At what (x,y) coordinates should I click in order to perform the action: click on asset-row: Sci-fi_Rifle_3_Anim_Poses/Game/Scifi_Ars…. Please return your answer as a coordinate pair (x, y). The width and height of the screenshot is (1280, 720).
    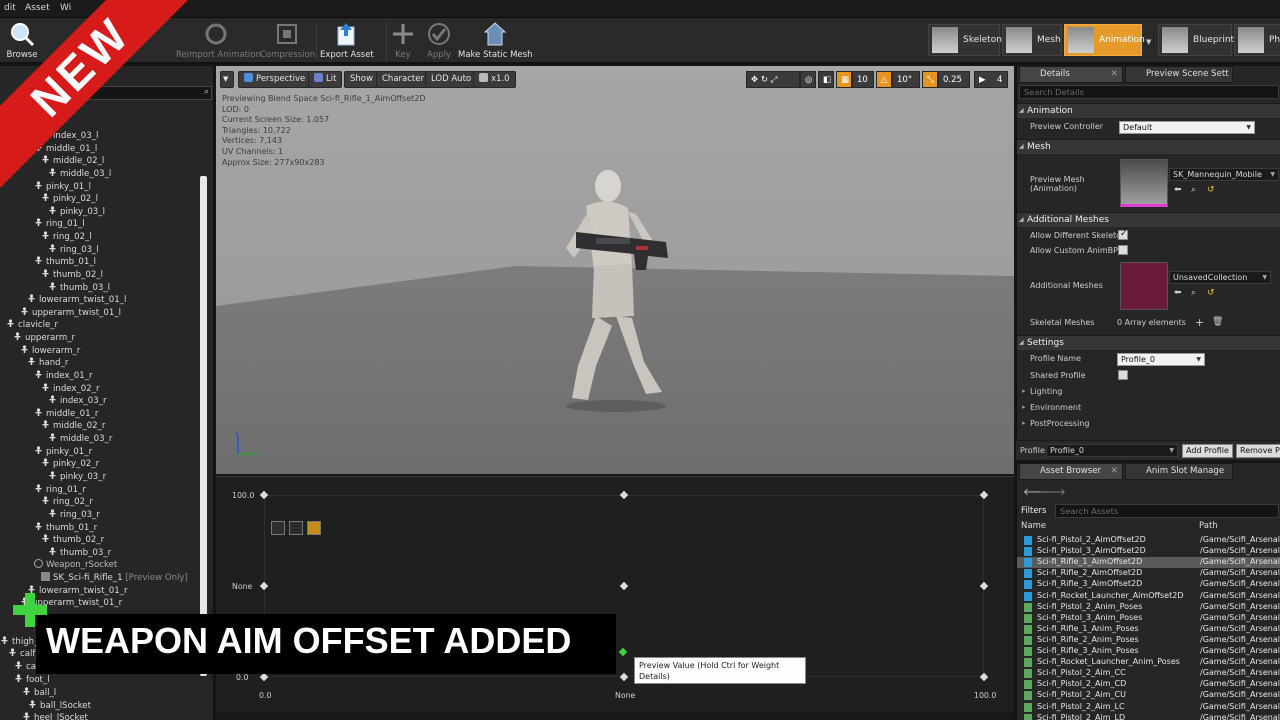
    Looking at the image, I should click on (1148, 651).